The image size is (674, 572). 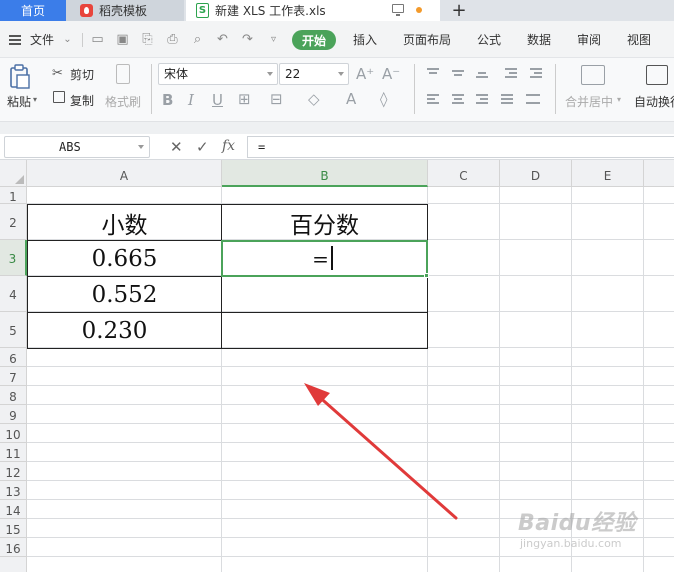 What do you see at coordinates (123, 101) in the screenshot?
I see `format-painter-button: 格式刷` at bounding box center [123, 101].